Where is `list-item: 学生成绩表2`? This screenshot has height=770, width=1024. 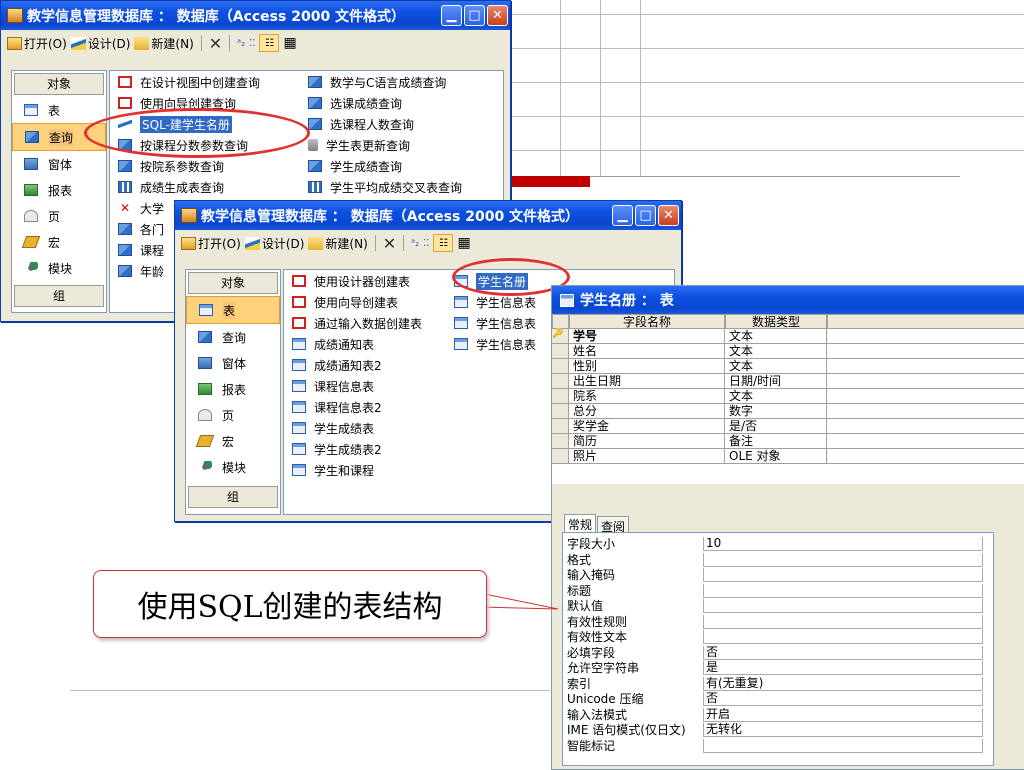
list-item: 学生成绩表2 is located at coordinates (337, 449).